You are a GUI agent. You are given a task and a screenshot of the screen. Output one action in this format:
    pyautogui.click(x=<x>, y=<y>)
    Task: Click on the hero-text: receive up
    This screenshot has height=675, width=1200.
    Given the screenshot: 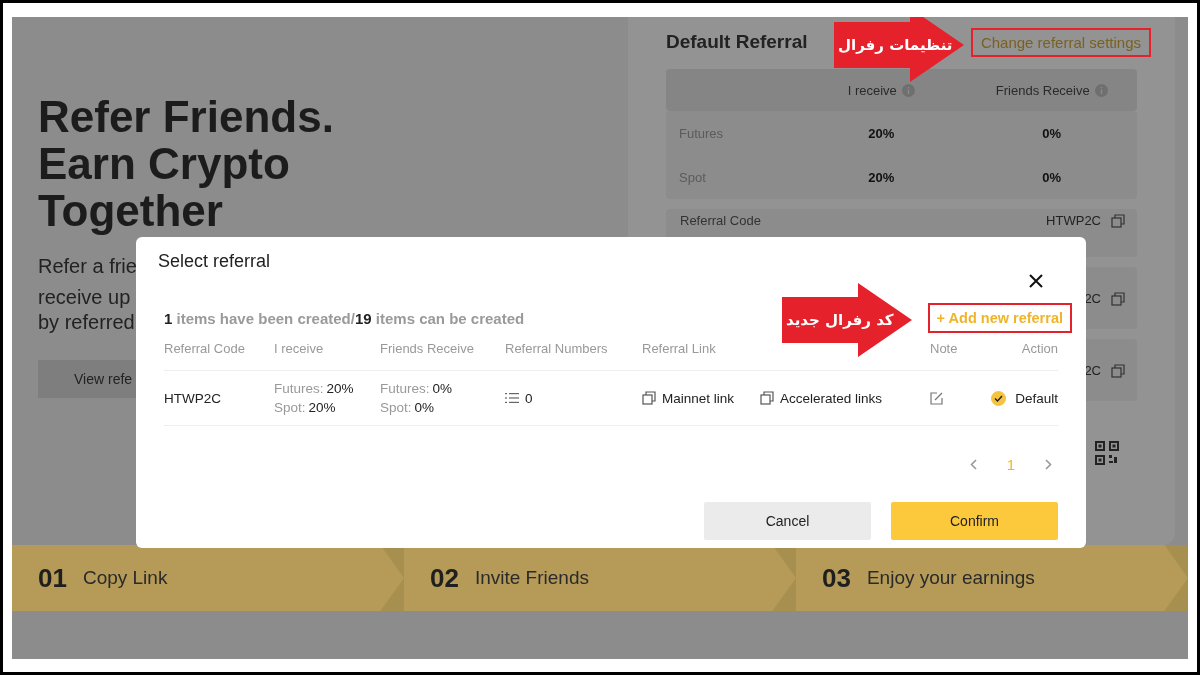 What is the action you would take?
    pyautogui.click(x=84, y=297)
    